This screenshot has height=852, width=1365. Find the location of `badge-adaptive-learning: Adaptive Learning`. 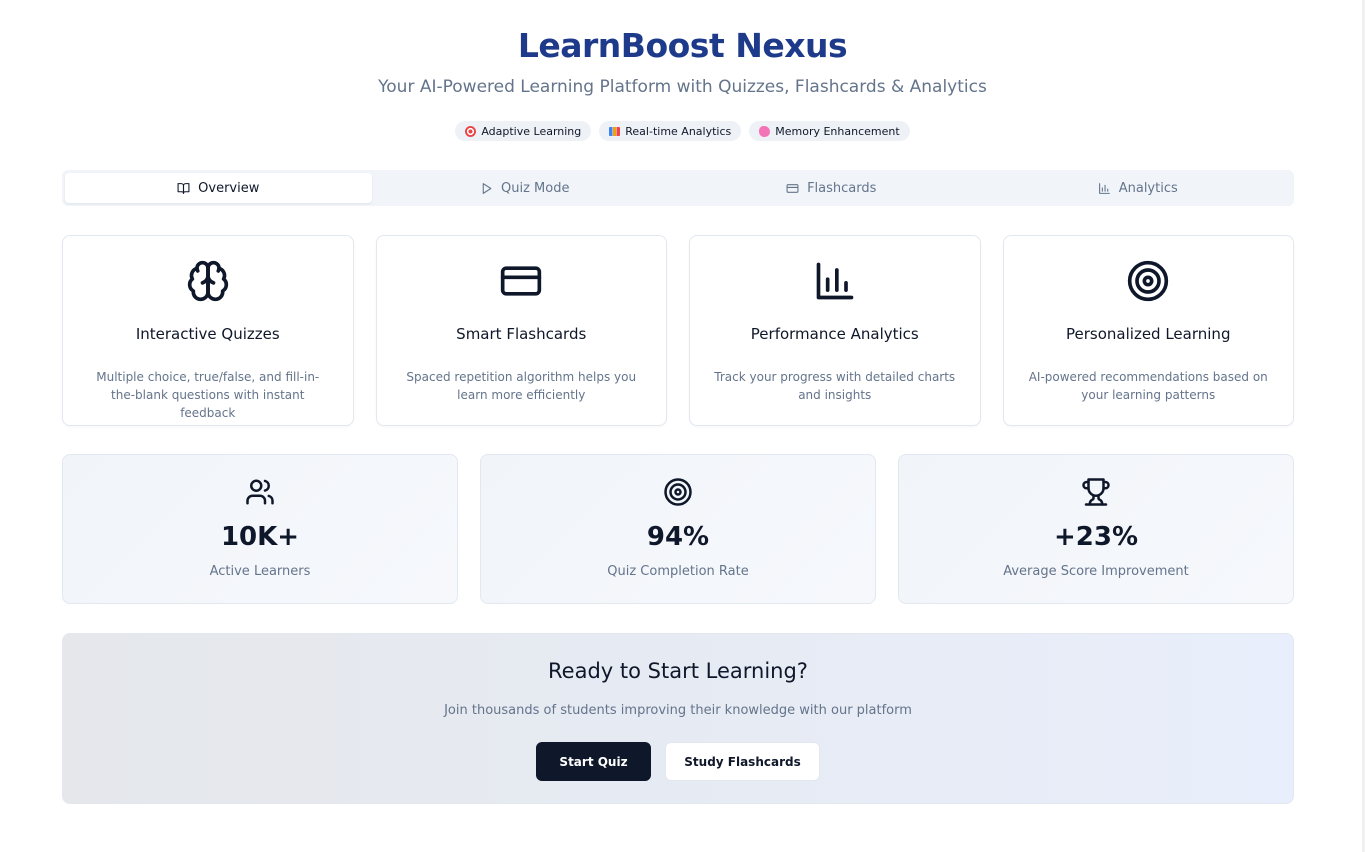

badge-adaptive-learning: Adaptive Learning is located at coordinates (523, 131).